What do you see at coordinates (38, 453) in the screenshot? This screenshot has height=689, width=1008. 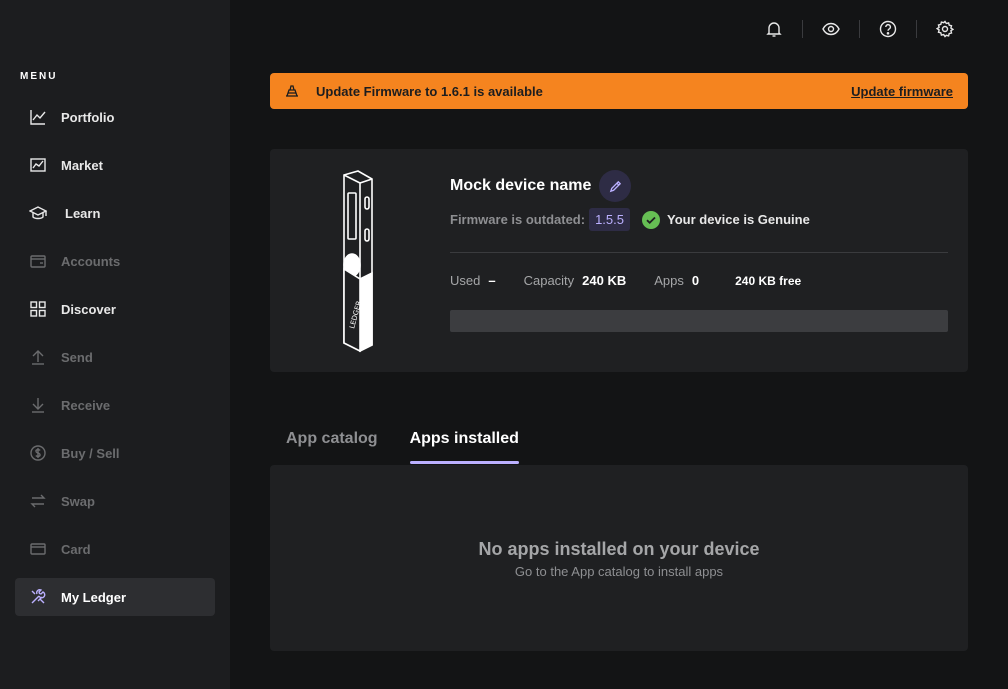 I see `dollar-icon` at bounding box center [38, 453].